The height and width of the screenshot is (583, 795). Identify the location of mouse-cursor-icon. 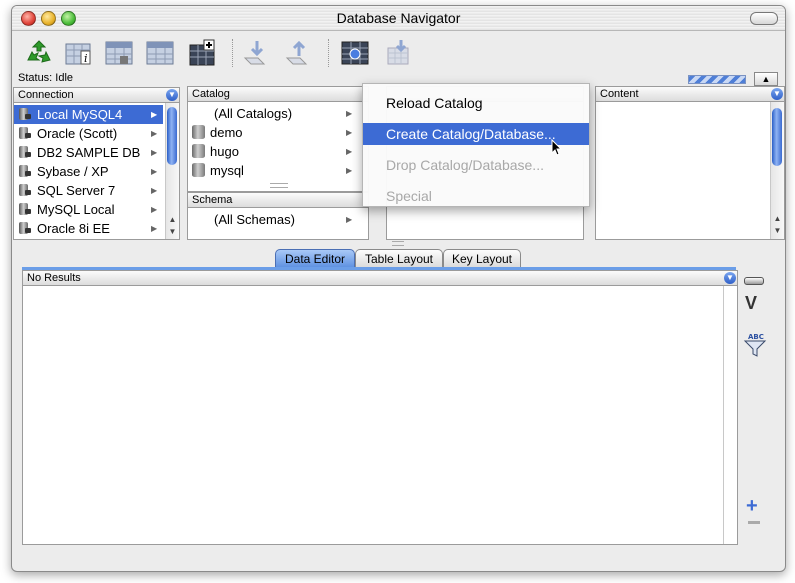
(557, 147).